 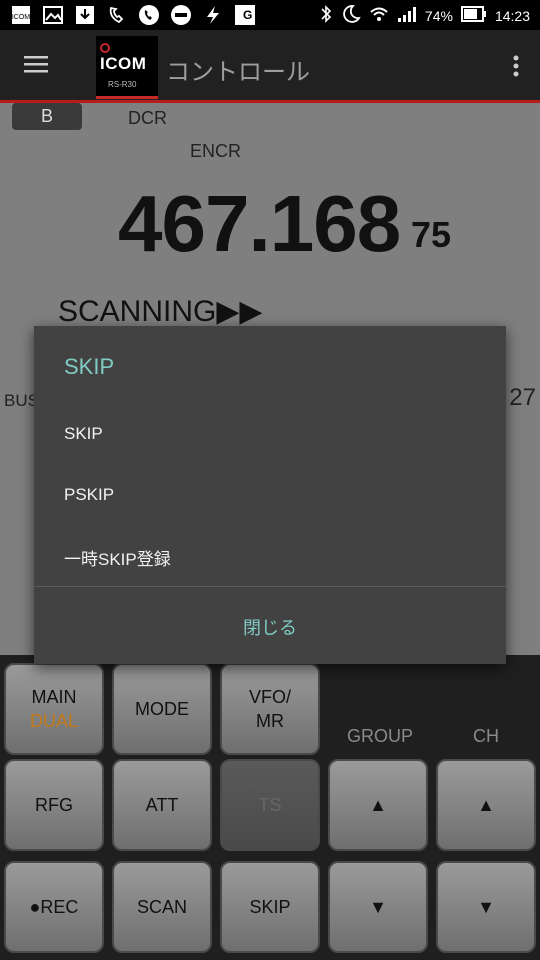 I want to click on phone-icon, so click(x=149, y=15).